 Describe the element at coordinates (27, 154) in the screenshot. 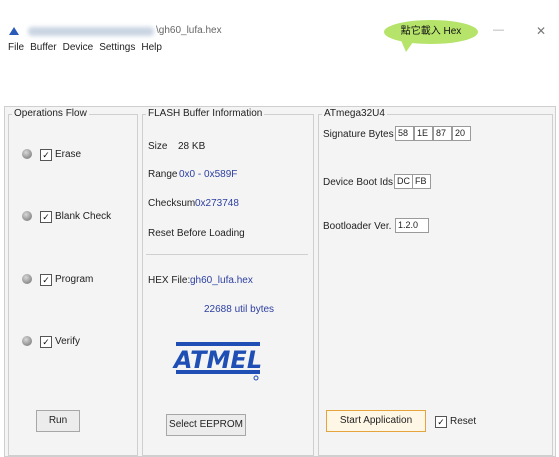

I see `erase-status-icon` at that location.